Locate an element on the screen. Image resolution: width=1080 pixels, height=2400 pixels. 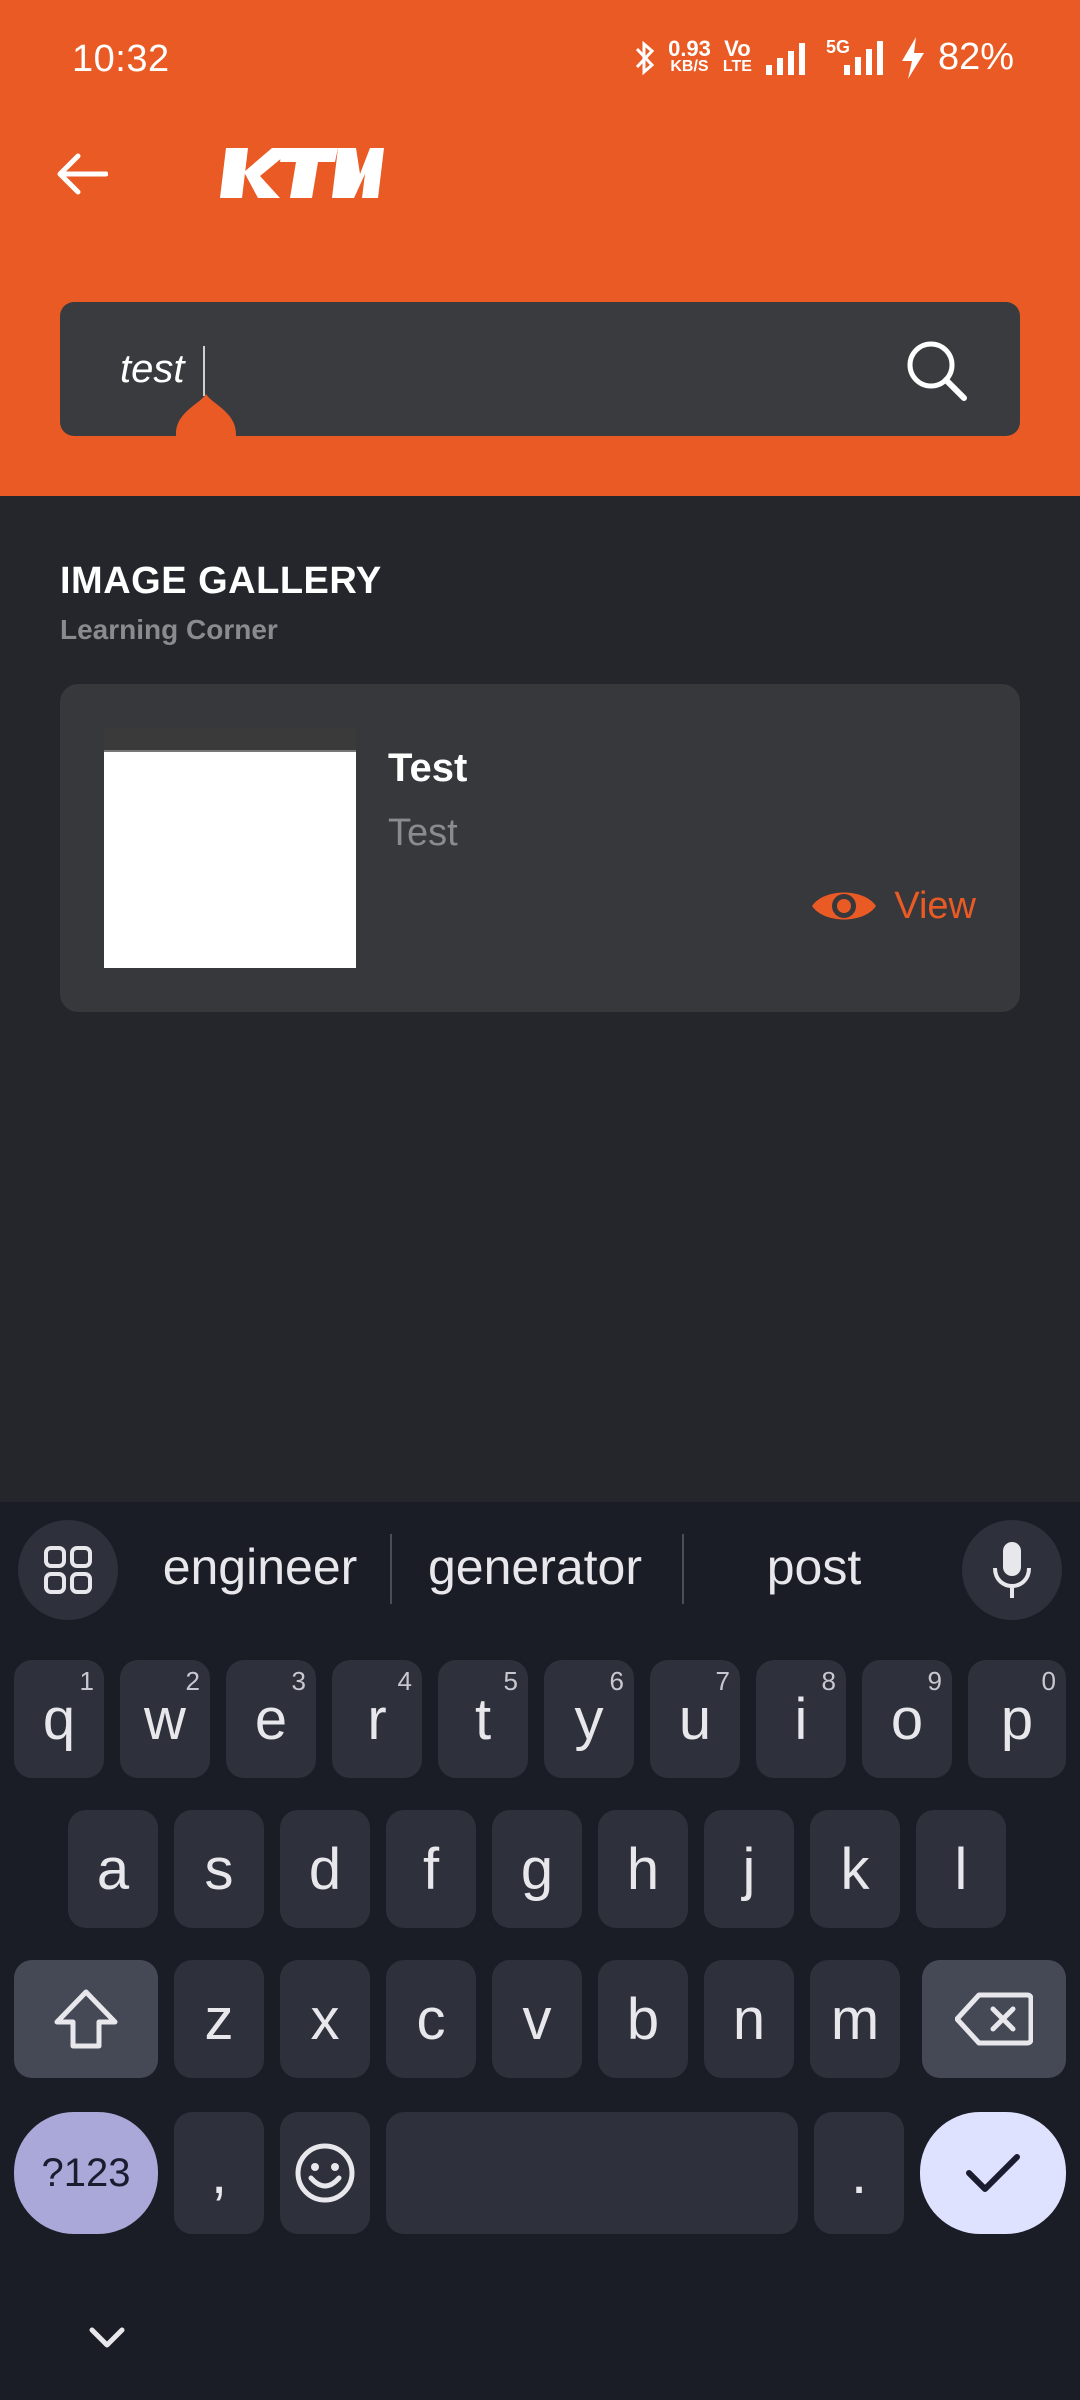
suggestion-2: generator is located at coordinates (535, 1567).